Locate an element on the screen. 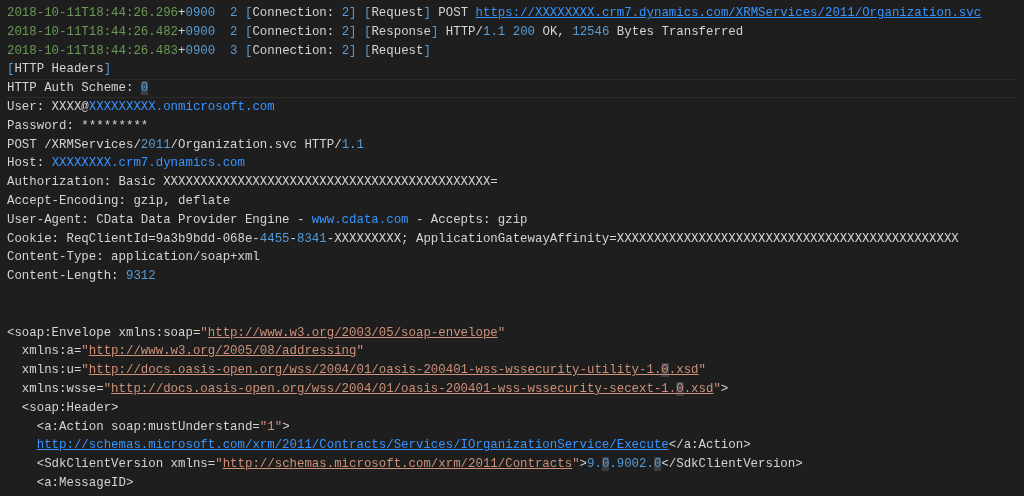  code-line: Content-Type: application/soap+xml is located at coordinates (134, 258).